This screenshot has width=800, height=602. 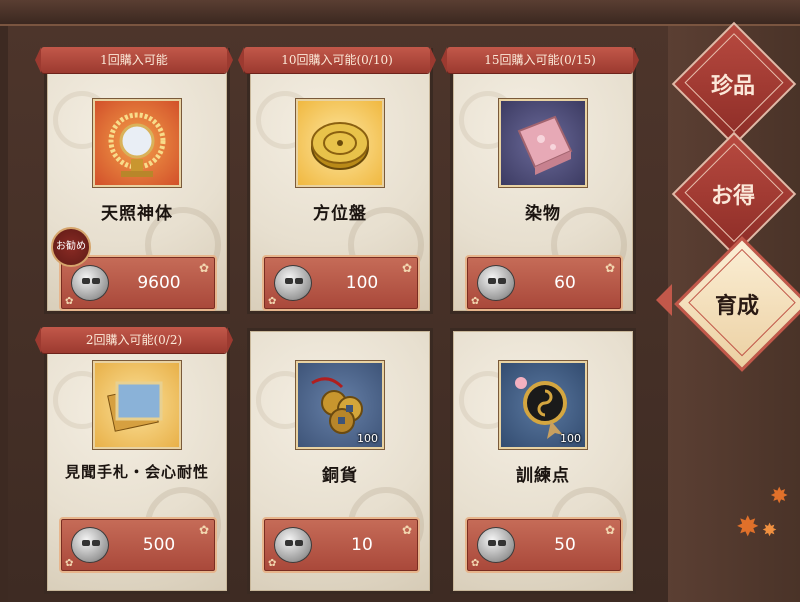 What do you see at coordinates (137, 214) in the screenshot?
I see `item-name: 天照神体` at bounding box center [137, 214].